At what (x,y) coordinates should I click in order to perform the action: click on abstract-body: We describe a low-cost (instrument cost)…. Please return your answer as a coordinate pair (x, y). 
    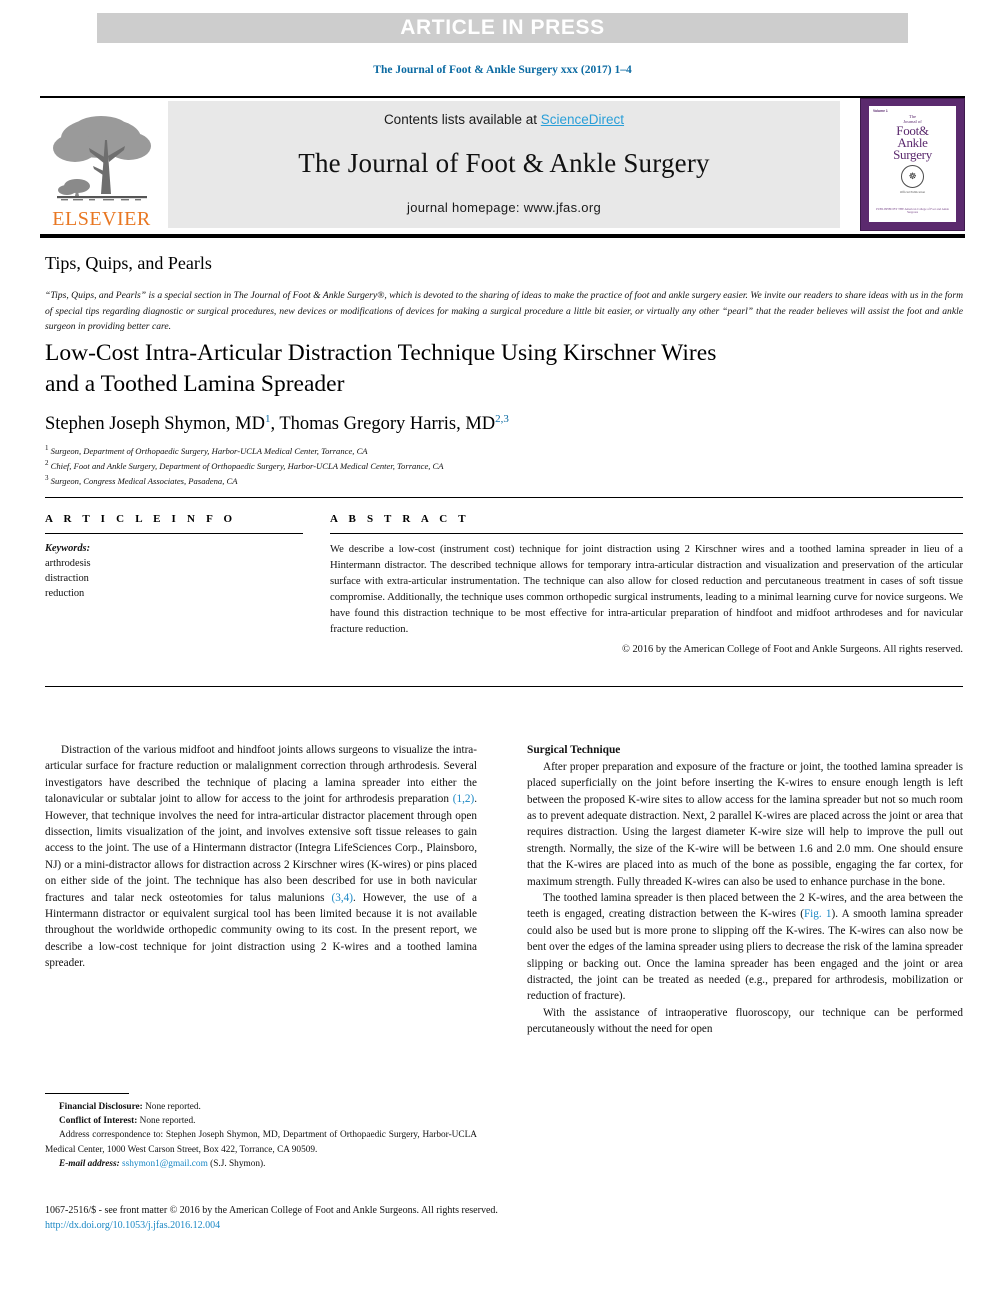
    Looking at the image, I should click on (646, 590).